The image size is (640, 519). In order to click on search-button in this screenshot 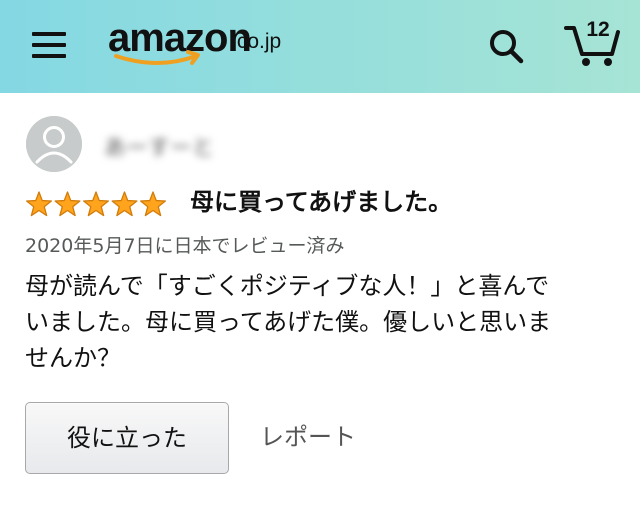, I will do `click(507, 47)`.